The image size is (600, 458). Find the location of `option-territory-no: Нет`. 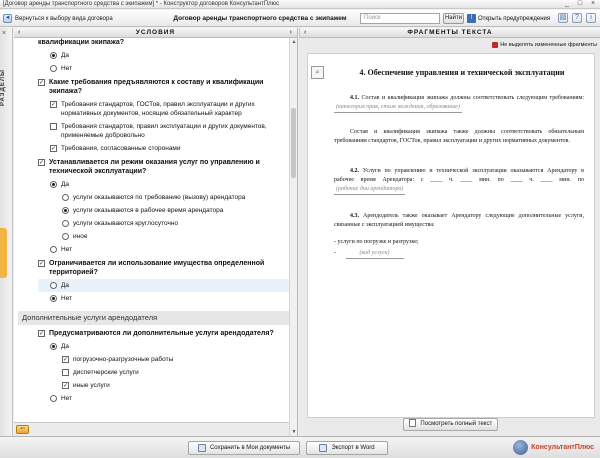

option-territory-no: Нет is located at coordinates (164, 298).